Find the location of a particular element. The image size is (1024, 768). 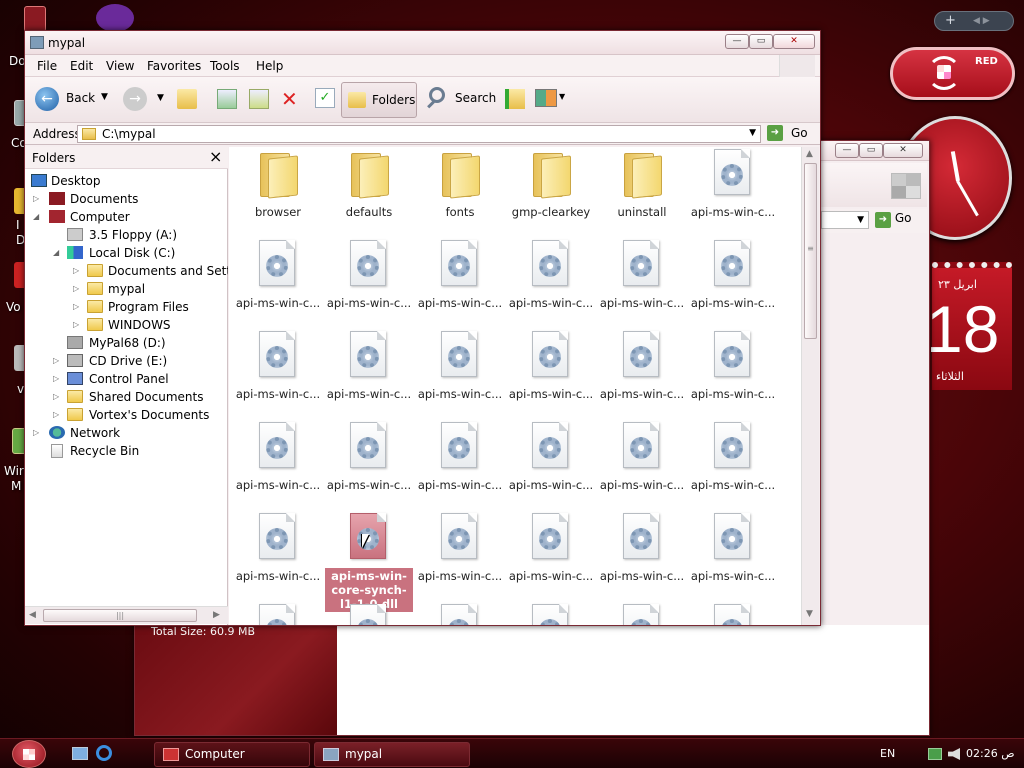

desktop-label-i: I is located at coordinates (18, 225).